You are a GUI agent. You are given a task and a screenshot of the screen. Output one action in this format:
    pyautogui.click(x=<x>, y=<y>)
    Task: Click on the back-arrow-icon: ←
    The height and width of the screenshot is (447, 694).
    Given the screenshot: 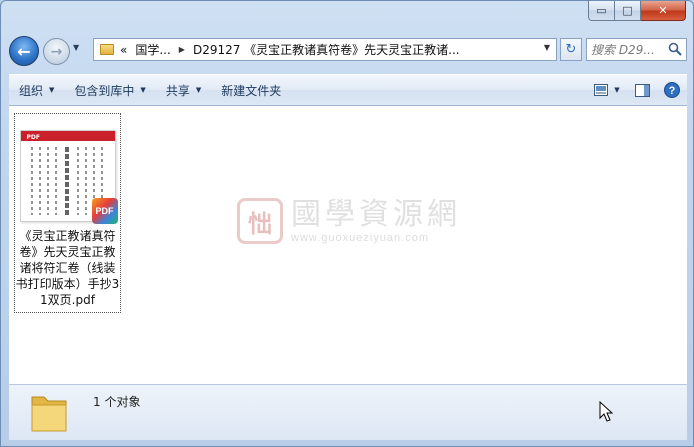 What is the action you would take?
    pyautogui.click(x=24, y=51)
    